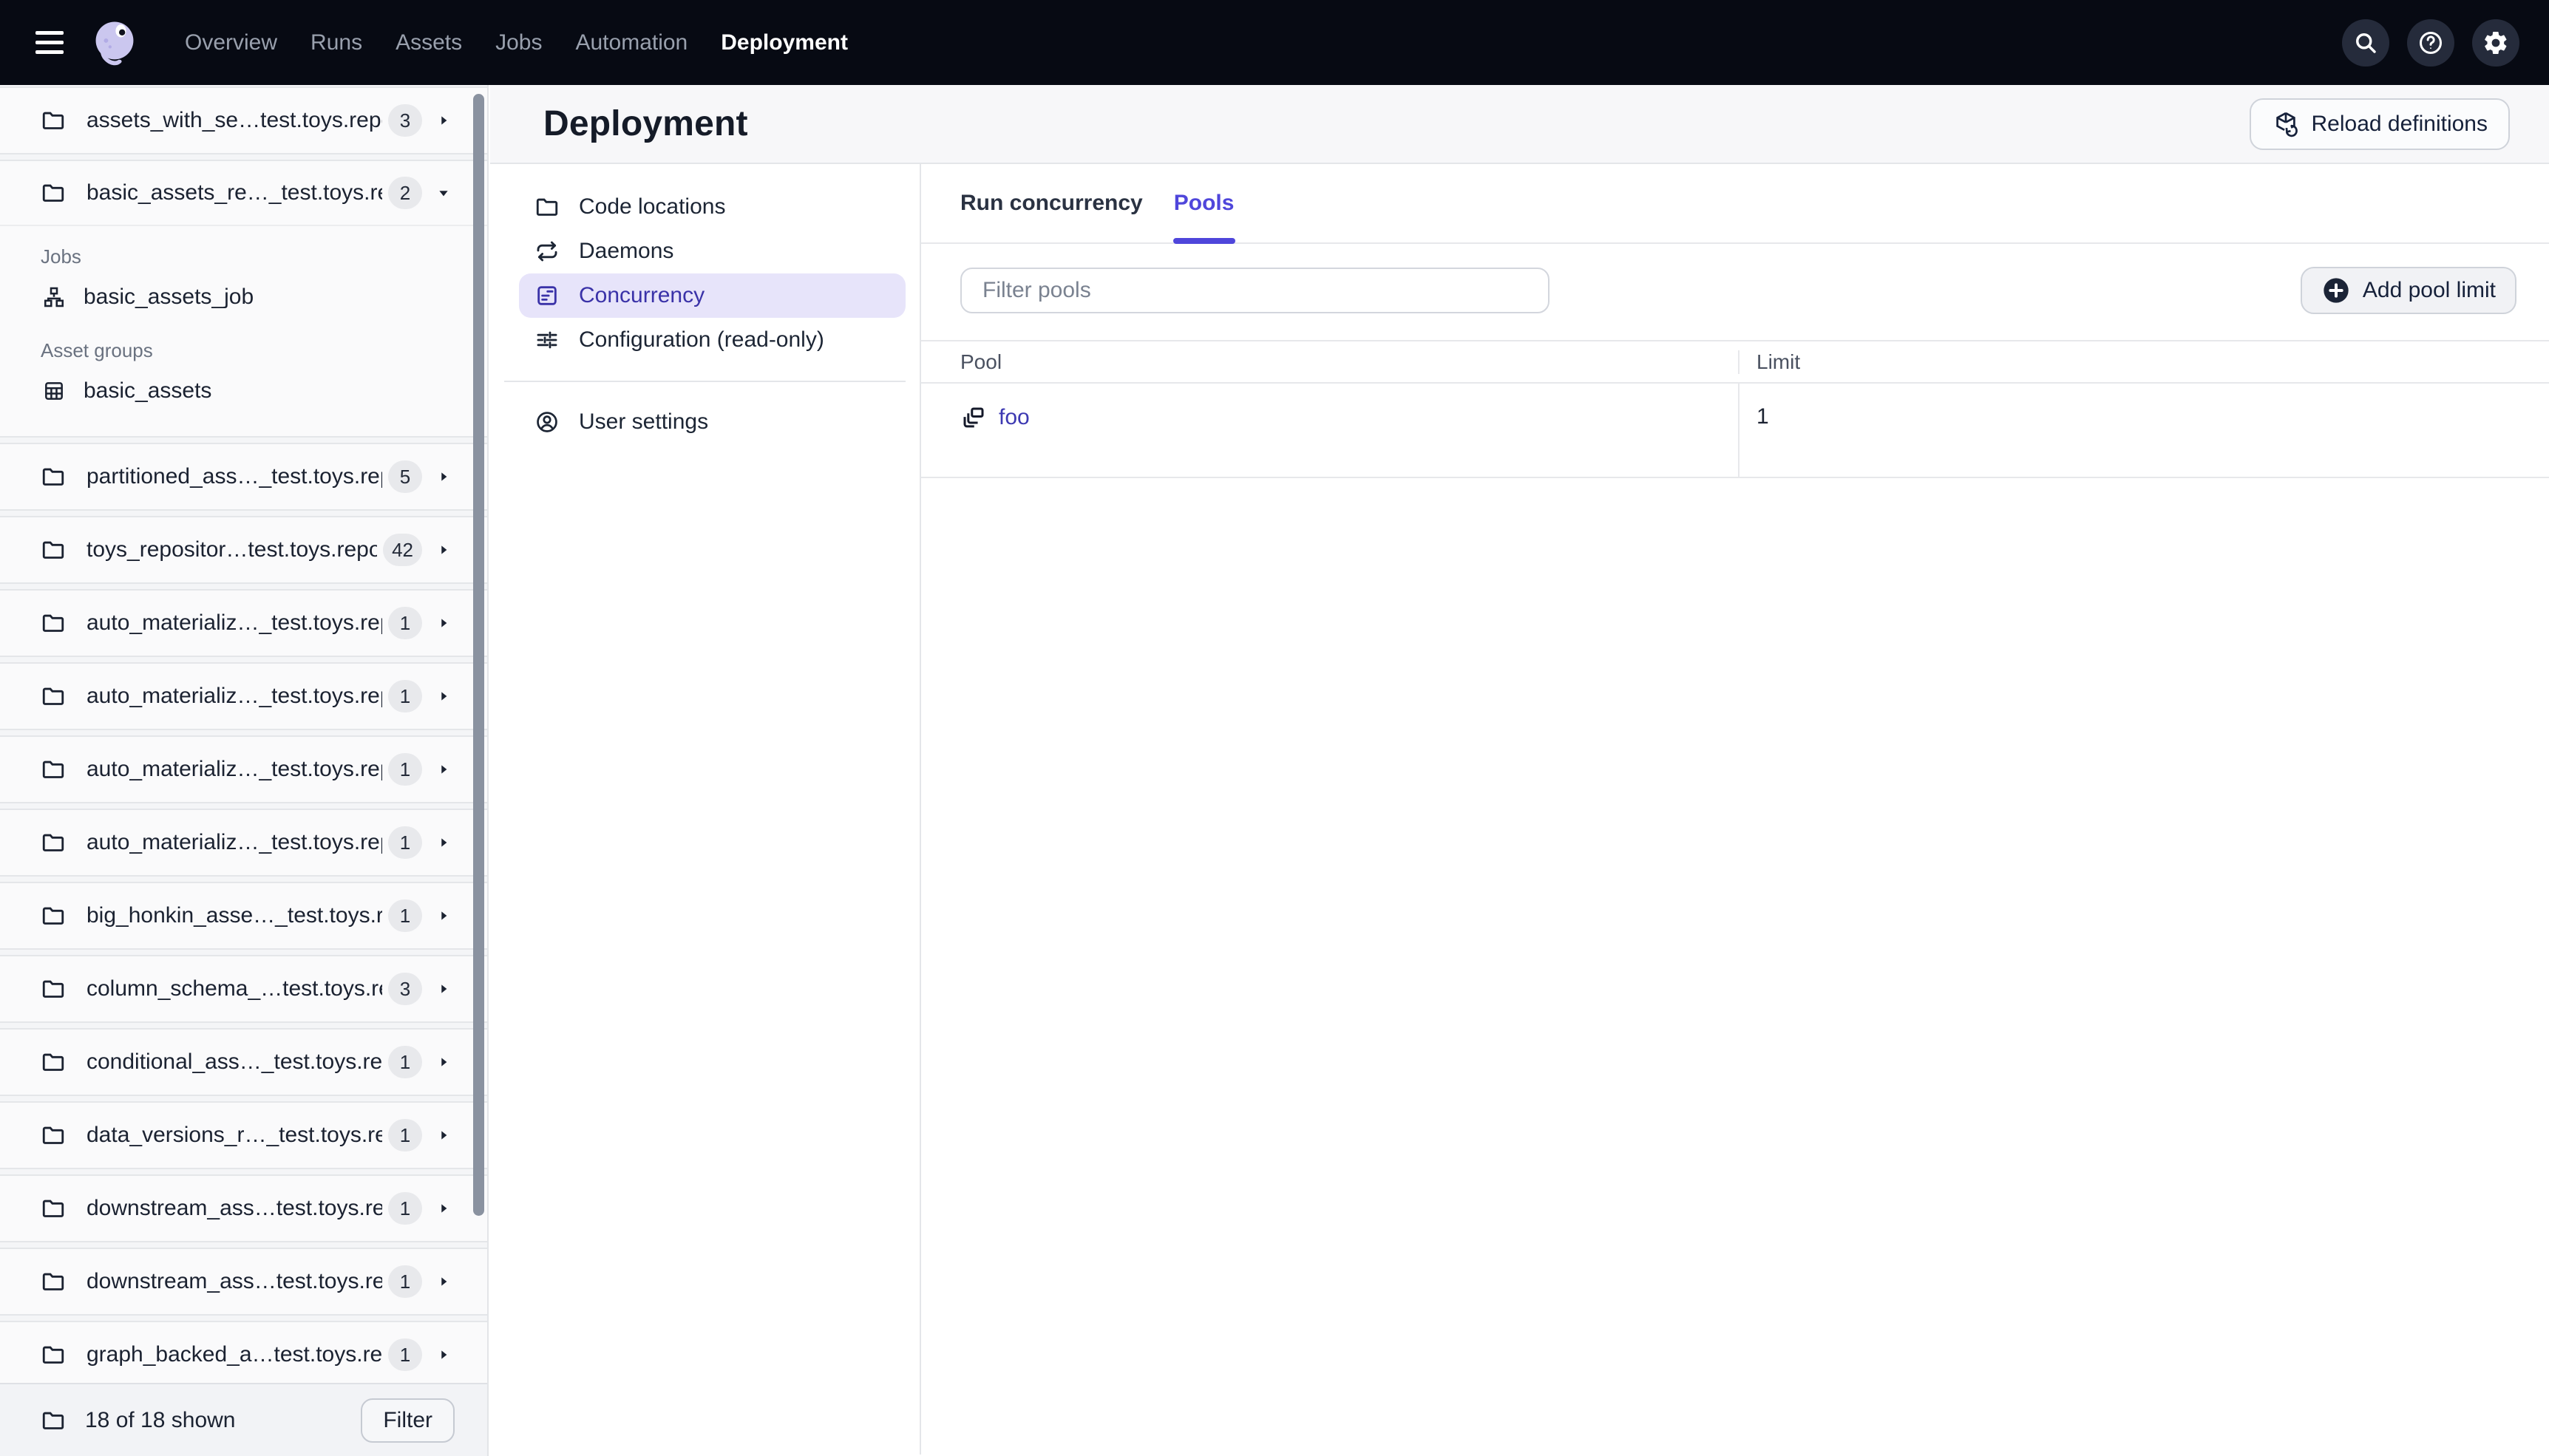 This screenshot has height=1456, width=2549. I want to click on tab-run-concurrency: Run concurrency, so click(1051, 203).